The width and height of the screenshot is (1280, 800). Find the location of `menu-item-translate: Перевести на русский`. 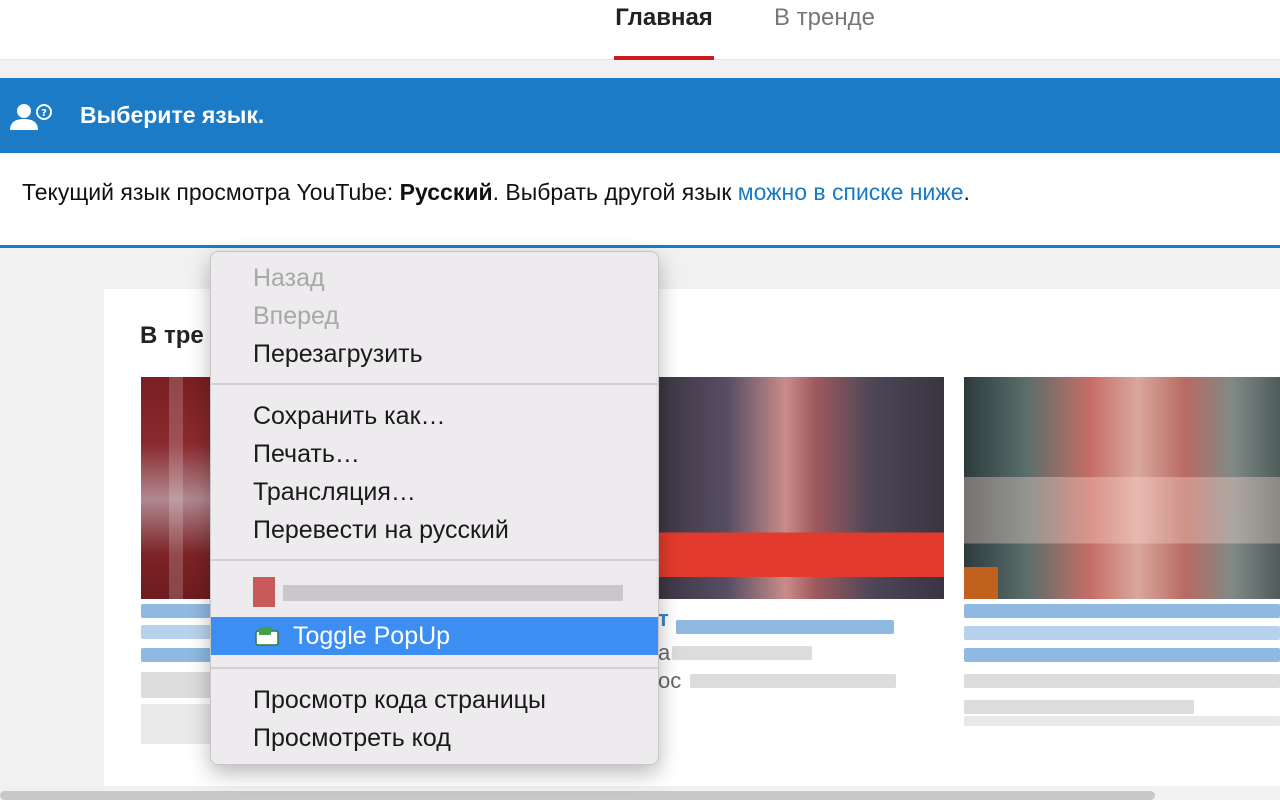

menu-item-translate: Перевести на русский is located at coordinates (434, 530).